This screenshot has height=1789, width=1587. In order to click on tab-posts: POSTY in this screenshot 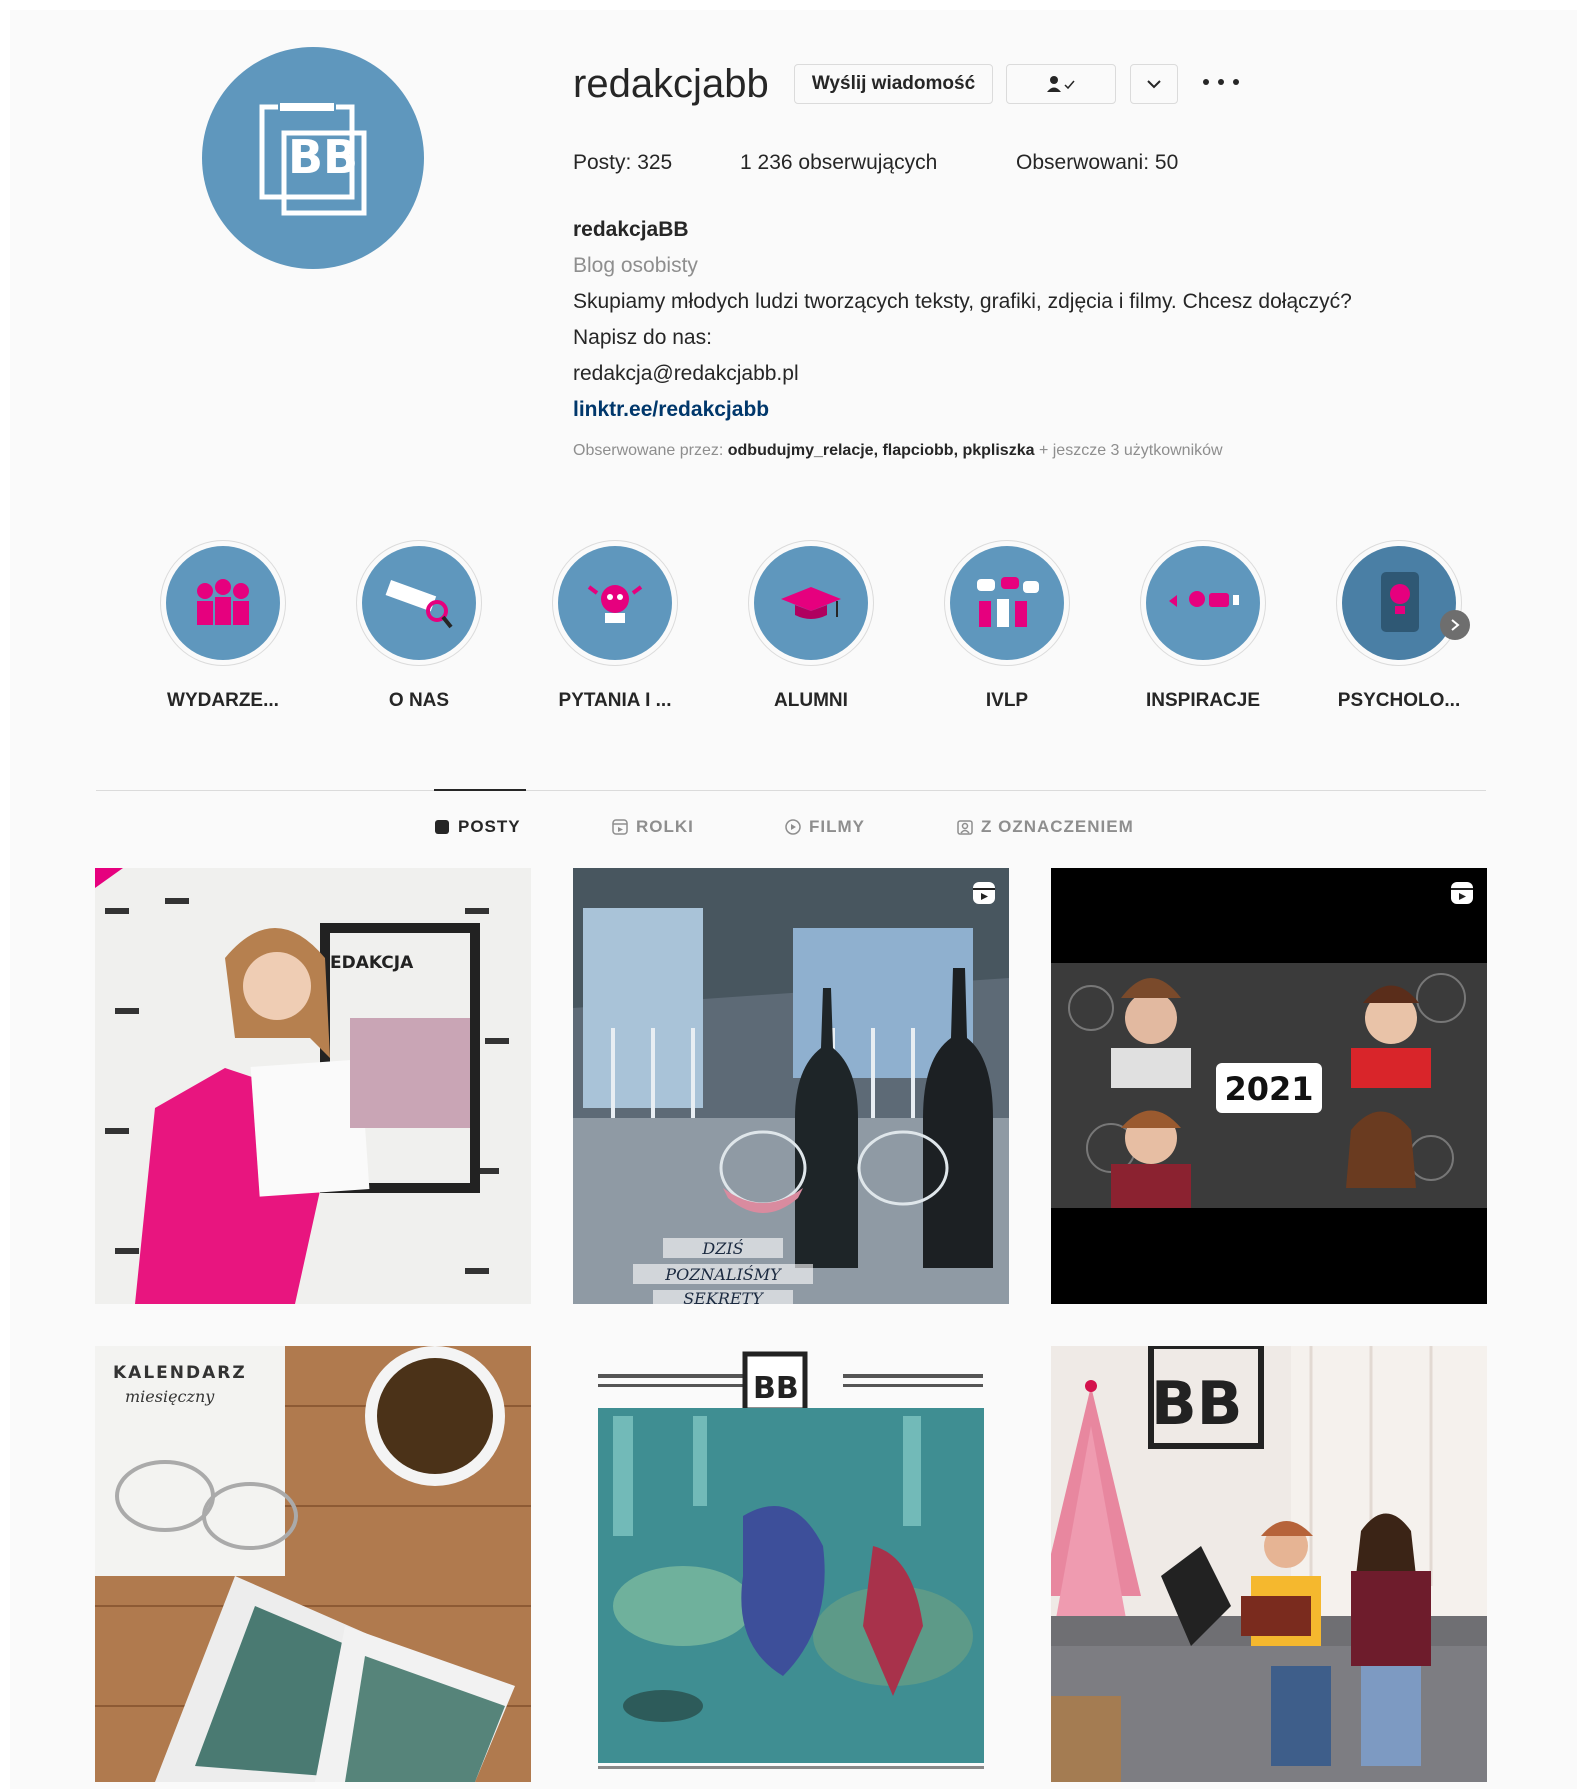, I will do `click(477, 827)`.